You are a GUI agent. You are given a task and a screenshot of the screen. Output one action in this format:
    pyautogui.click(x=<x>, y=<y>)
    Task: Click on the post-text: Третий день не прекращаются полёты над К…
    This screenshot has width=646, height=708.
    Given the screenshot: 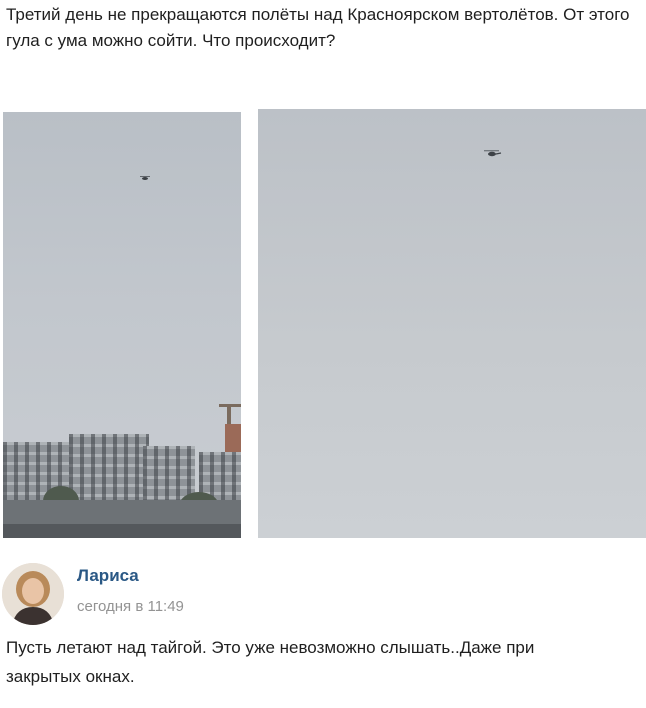 What is the action you would take?
    pyautogui.click(x=318, y=27)
    